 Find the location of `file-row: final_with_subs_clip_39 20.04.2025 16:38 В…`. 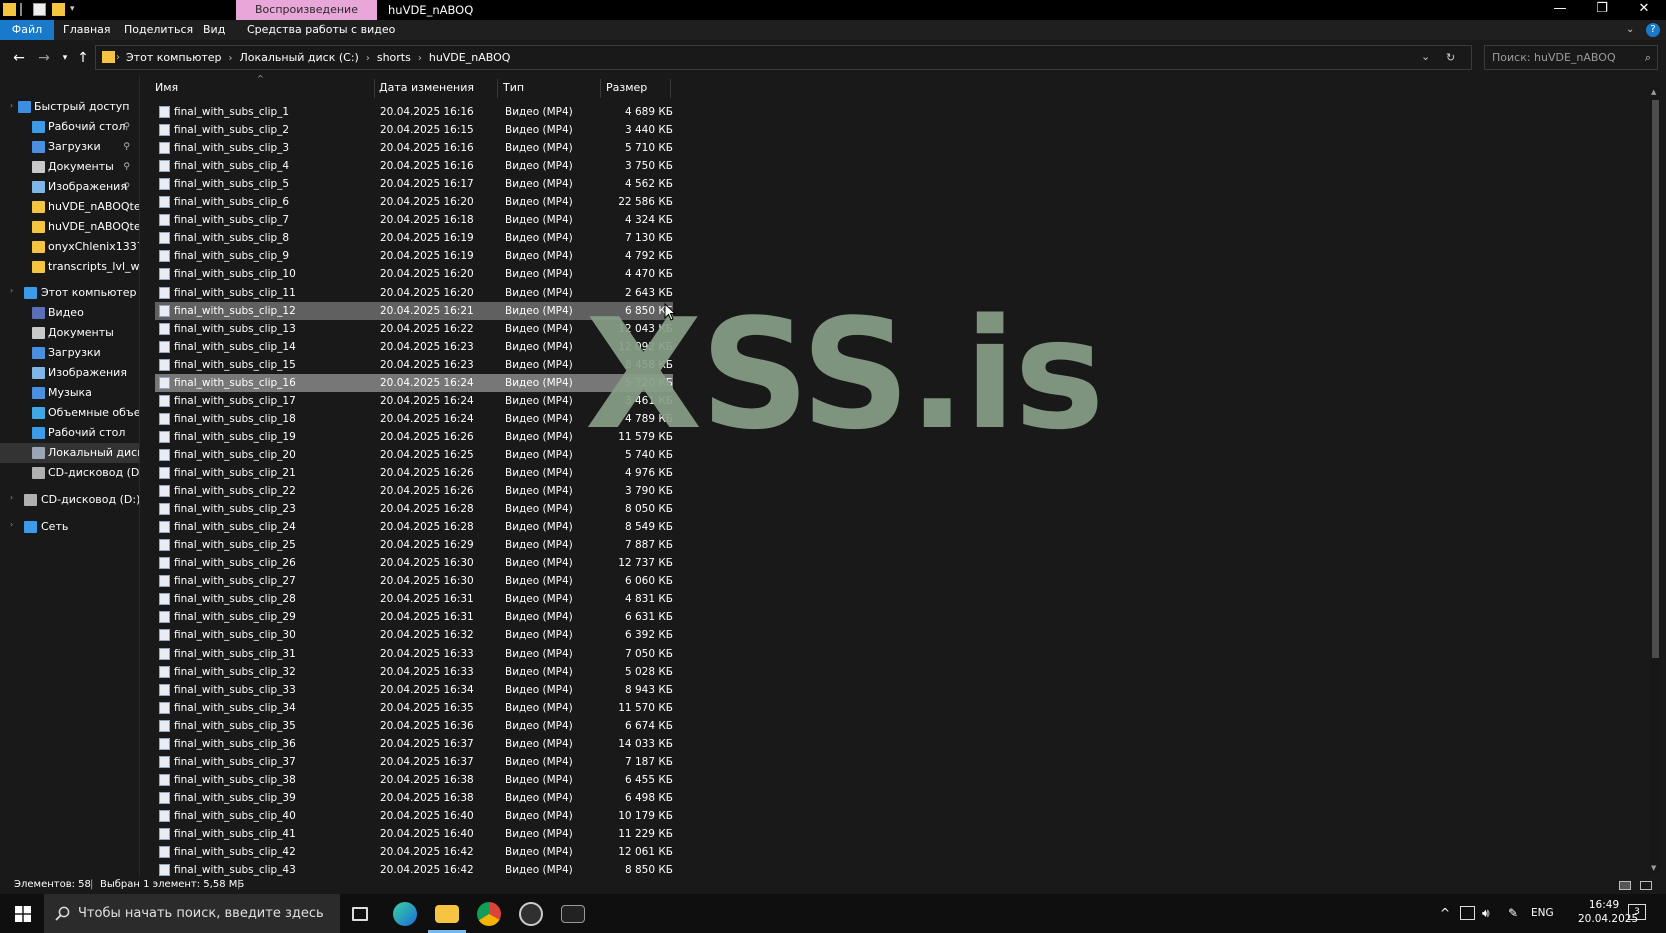

file-row: final_with_subs_clip_39 20.04.2025 16:38 В… is located at coordinates (414, 798).